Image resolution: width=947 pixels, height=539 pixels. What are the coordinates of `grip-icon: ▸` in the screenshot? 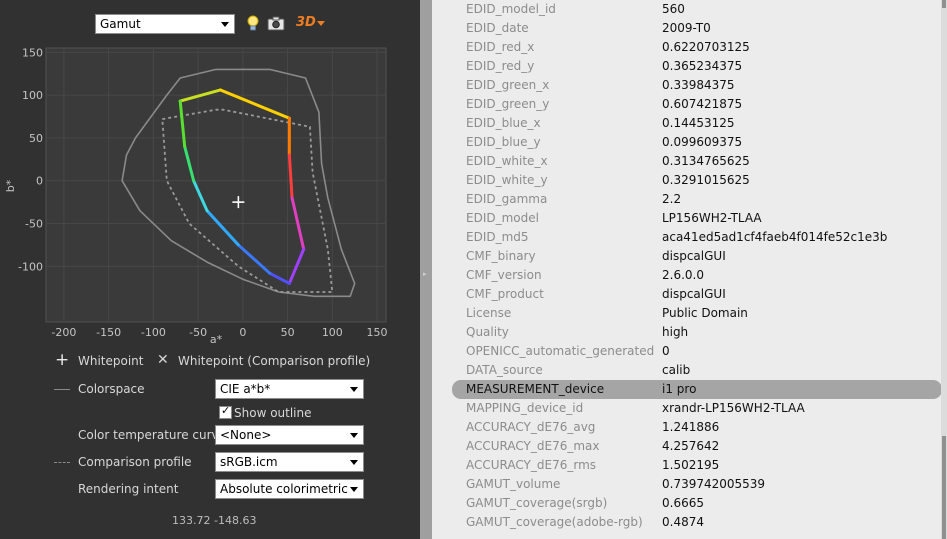 It's located at (425, 274).